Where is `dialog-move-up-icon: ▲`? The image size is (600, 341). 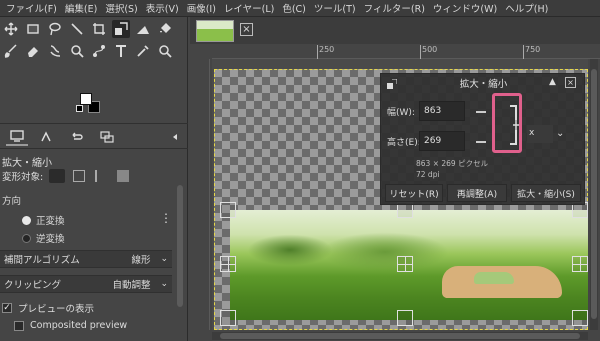 dialog-move-up-icon: ▲ is located at coordinates (552, 82).